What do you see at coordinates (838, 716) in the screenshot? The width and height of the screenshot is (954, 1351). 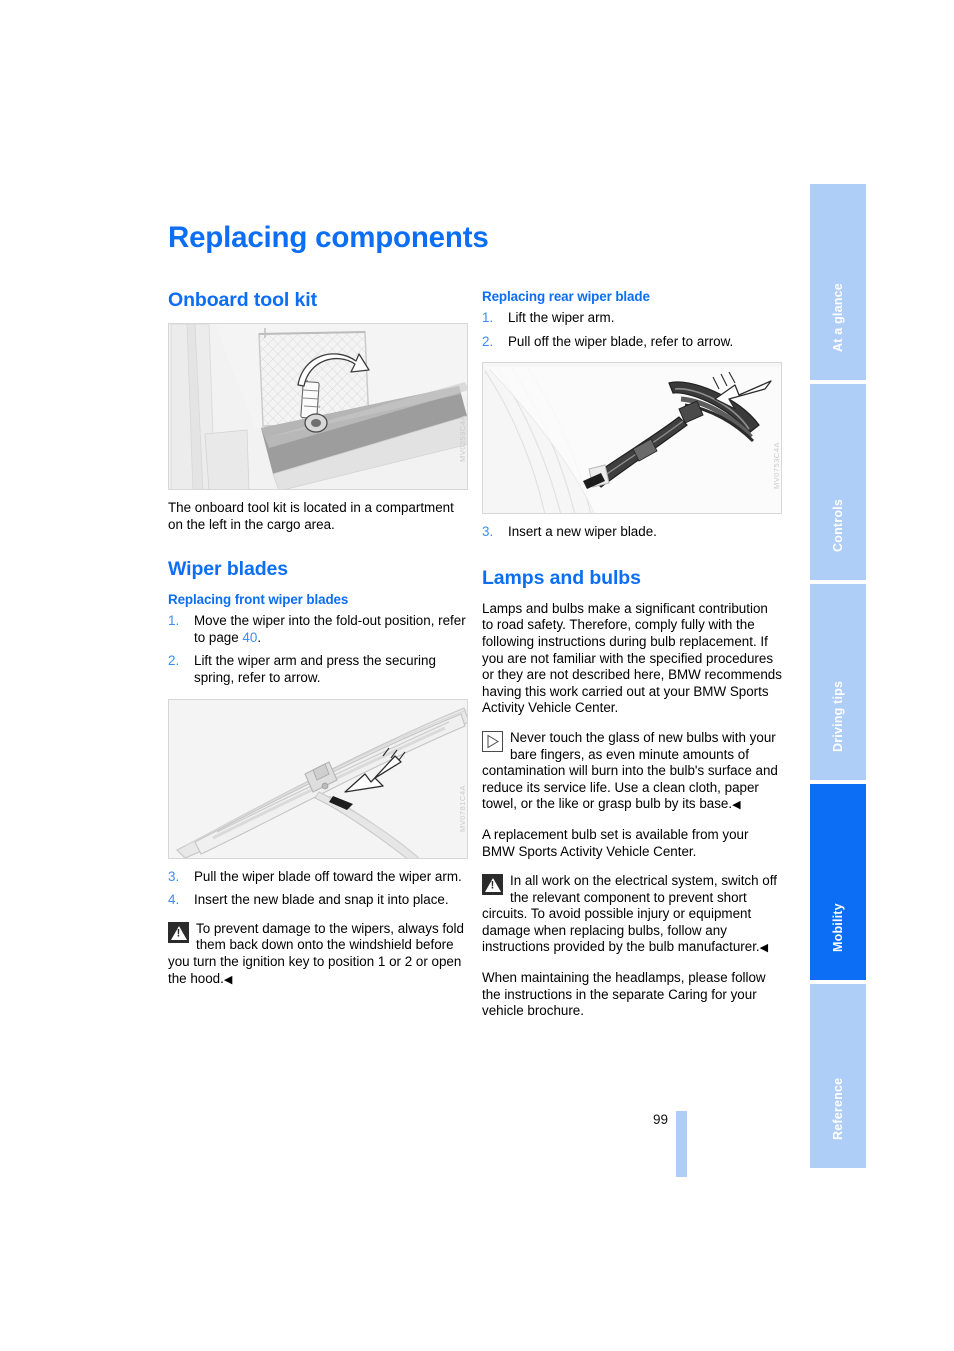 I see `tab-label: Driving tips` at bounding box center [838, 716].